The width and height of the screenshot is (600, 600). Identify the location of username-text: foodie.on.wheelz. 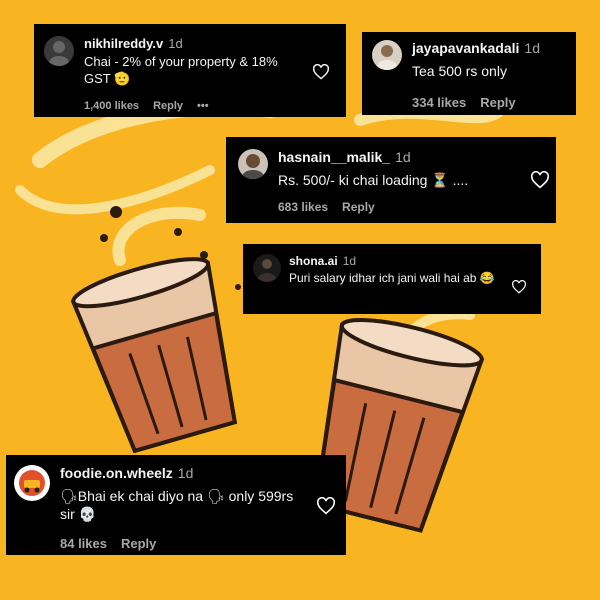
(116, 473).